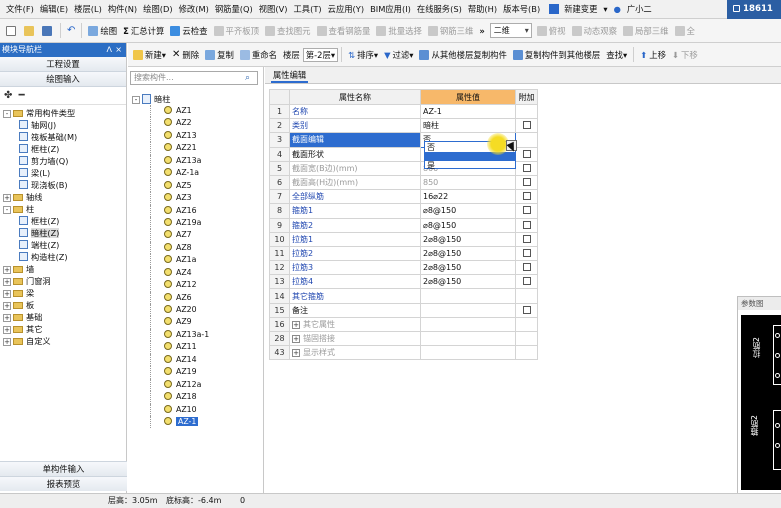 Image resolution: width=781 pixels, height=508 pixels. I want to click on nav-tree-item: 现浇板(B), so click(64, 185).